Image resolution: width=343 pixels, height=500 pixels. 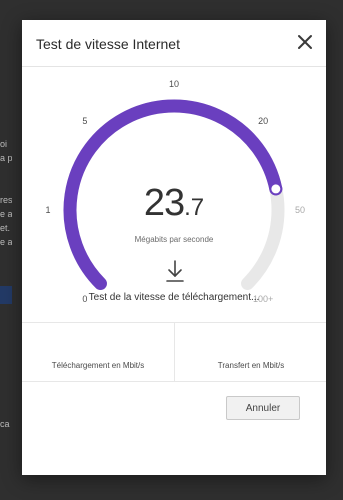 I want to click on upload-result: Transfert en Mbit/s, so click(x=250, y=352).